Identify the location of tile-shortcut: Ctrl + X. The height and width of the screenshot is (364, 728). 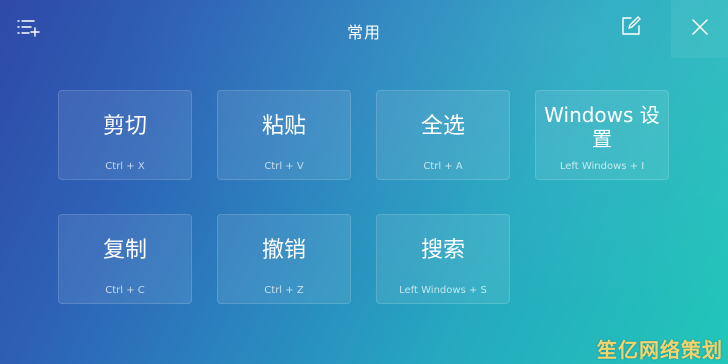
(125, 166).